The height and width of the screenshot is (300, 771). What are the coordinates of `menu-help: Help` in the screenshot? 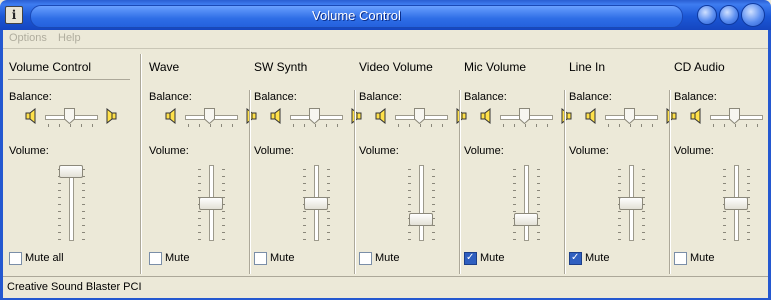 It's located at (69, 38).